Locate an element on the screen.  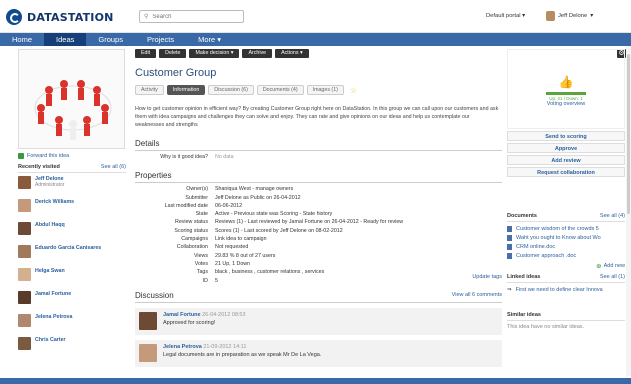
favorite-star-icon: ☆ is located at coordinates (353, 90).